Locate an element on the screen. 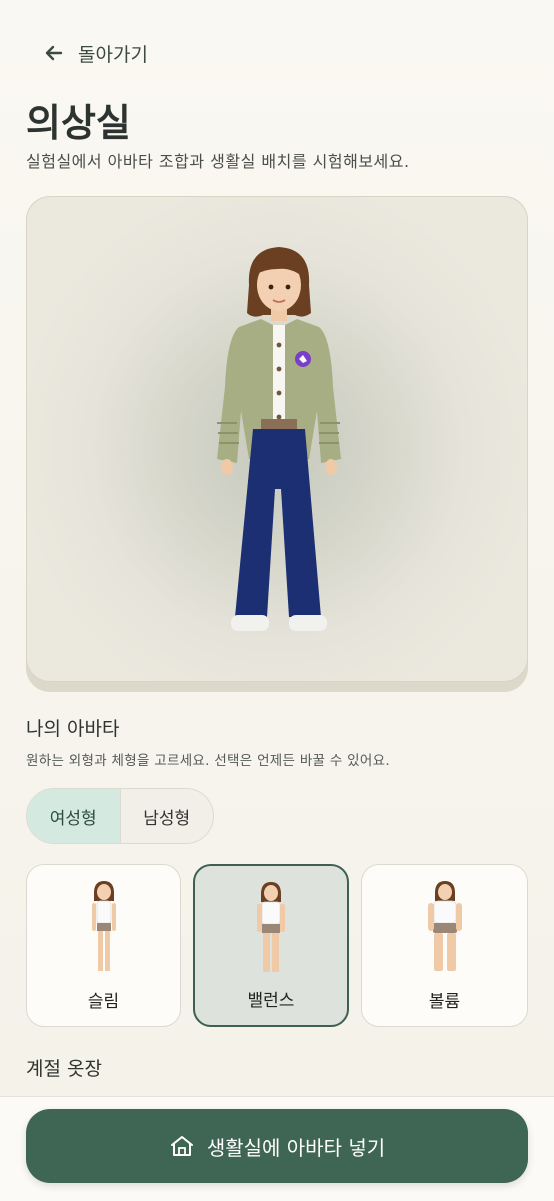  body-type-card-slim: 슬림 is located at coordinates (103, 945).